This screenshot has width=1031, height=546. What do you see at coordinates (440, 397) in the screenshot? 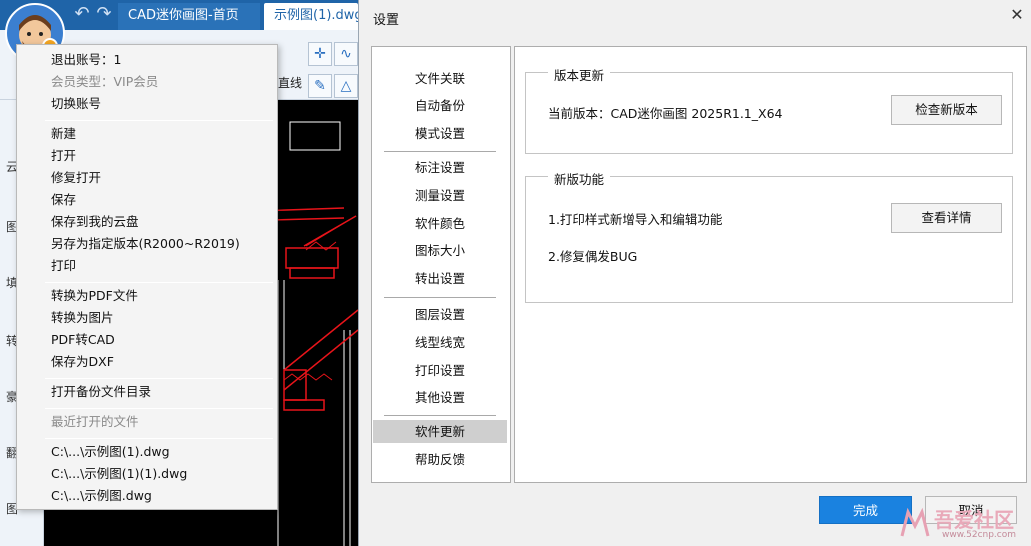
I see `nav-other-settings: 其他设置` at bounding box center [440, 397].